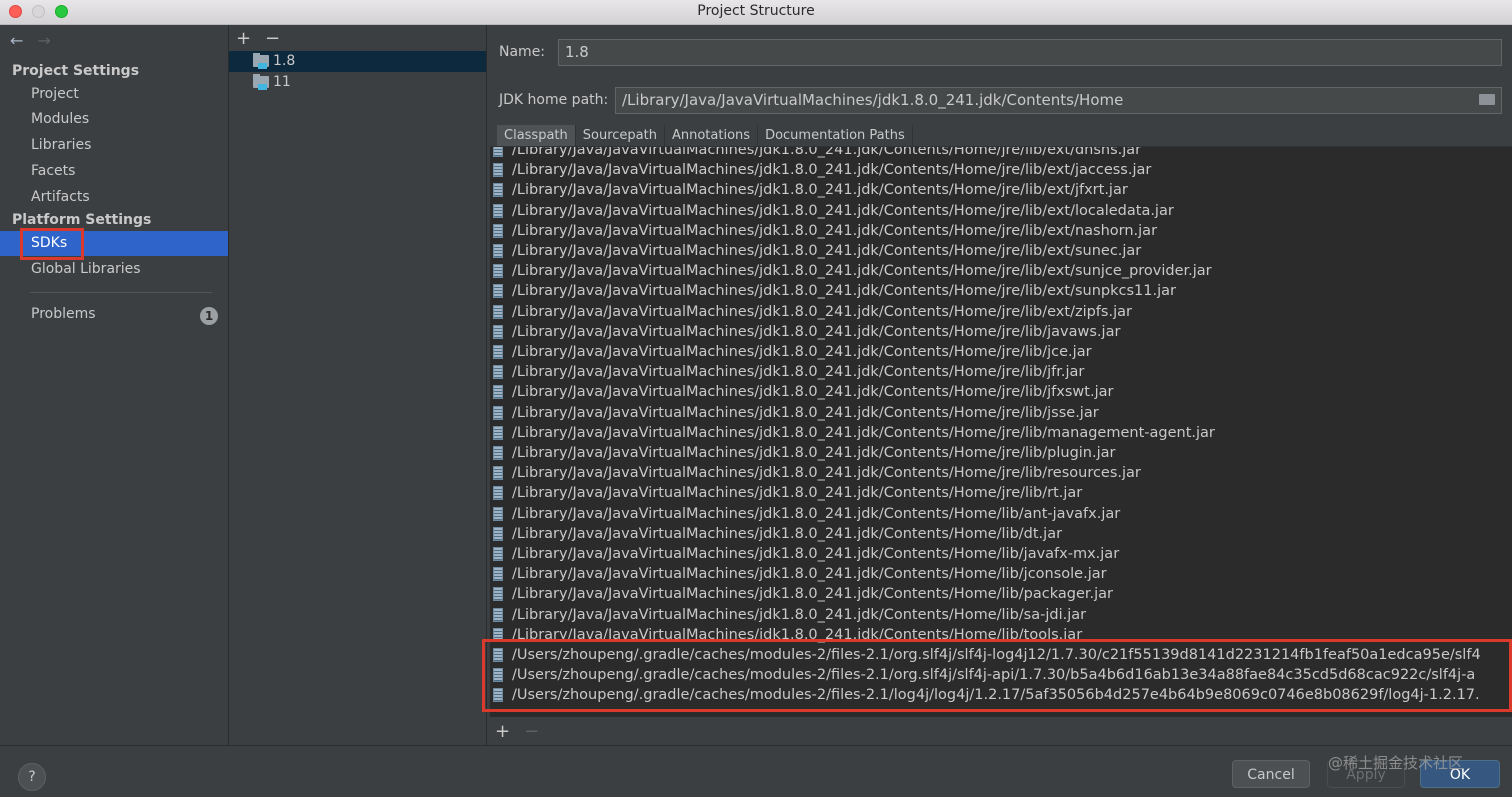 This screenshot has width=1512, height=797. What do you see at coordinates (531, 731) in the screenshot?
I see `remove-path-button: −` at bounding box center [531, 731].